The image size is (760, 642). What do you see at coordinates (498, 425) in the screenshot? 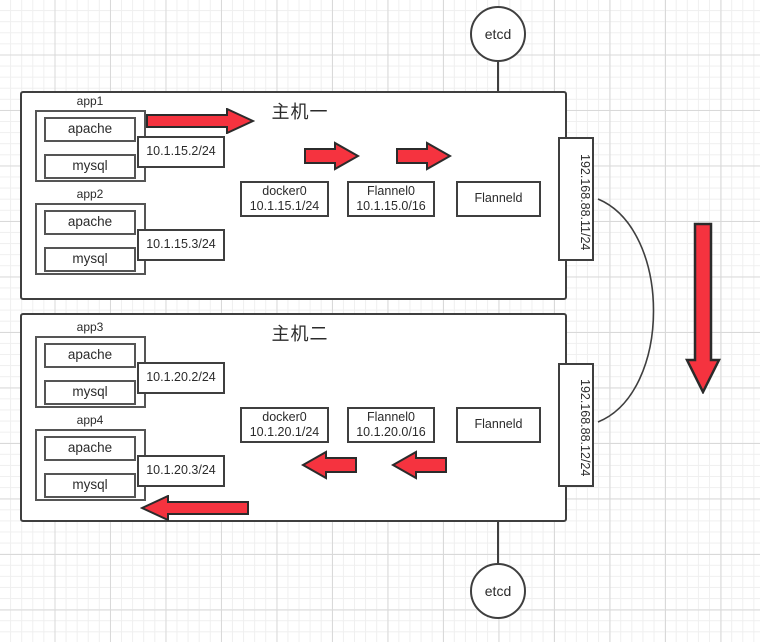
I see `host2-flanneld-box: Flanneld` at bounding box center [498, 425].